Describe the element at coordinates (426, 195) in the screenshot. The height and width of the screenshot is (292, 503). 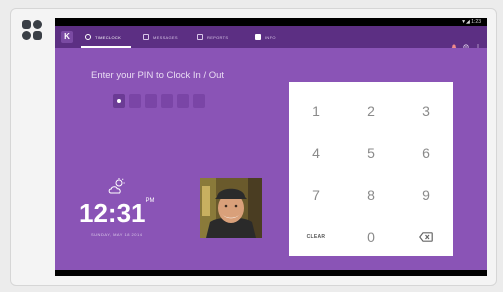
I see `key-9: 9` at that location.